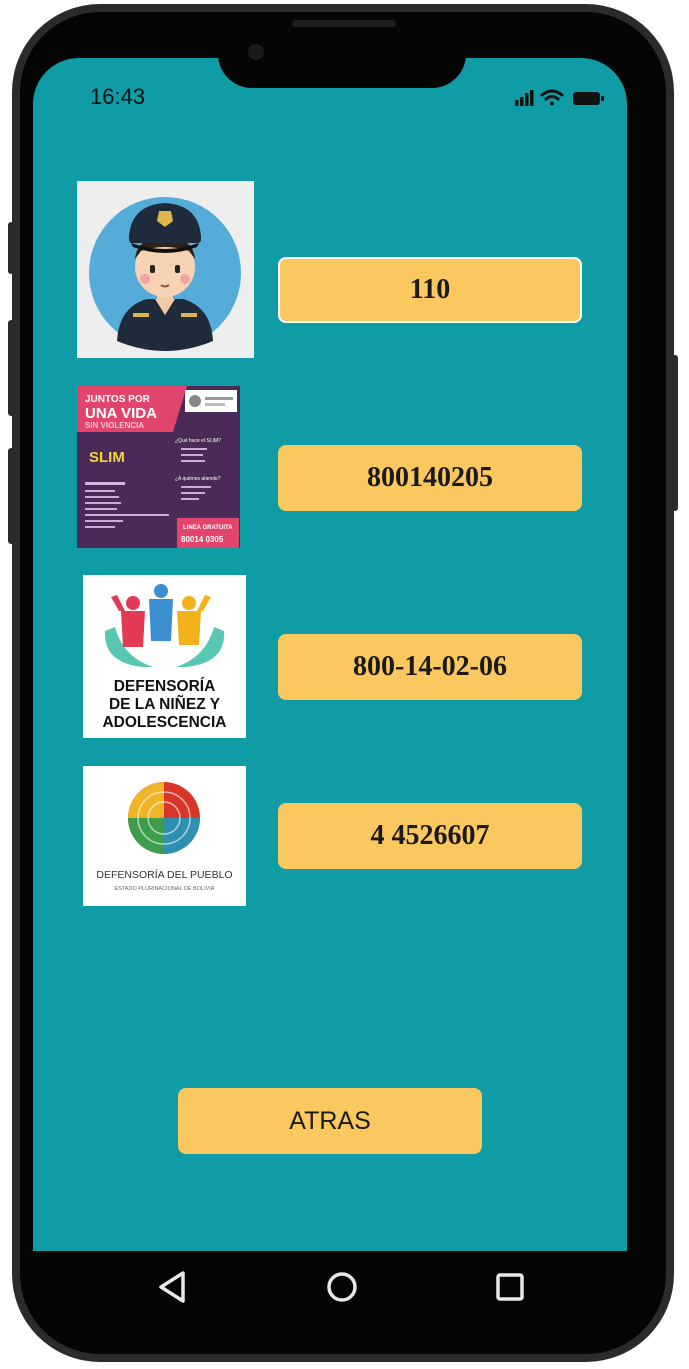  I want to click on poster-hotline-number: 80014 0305, so click(202, 539).